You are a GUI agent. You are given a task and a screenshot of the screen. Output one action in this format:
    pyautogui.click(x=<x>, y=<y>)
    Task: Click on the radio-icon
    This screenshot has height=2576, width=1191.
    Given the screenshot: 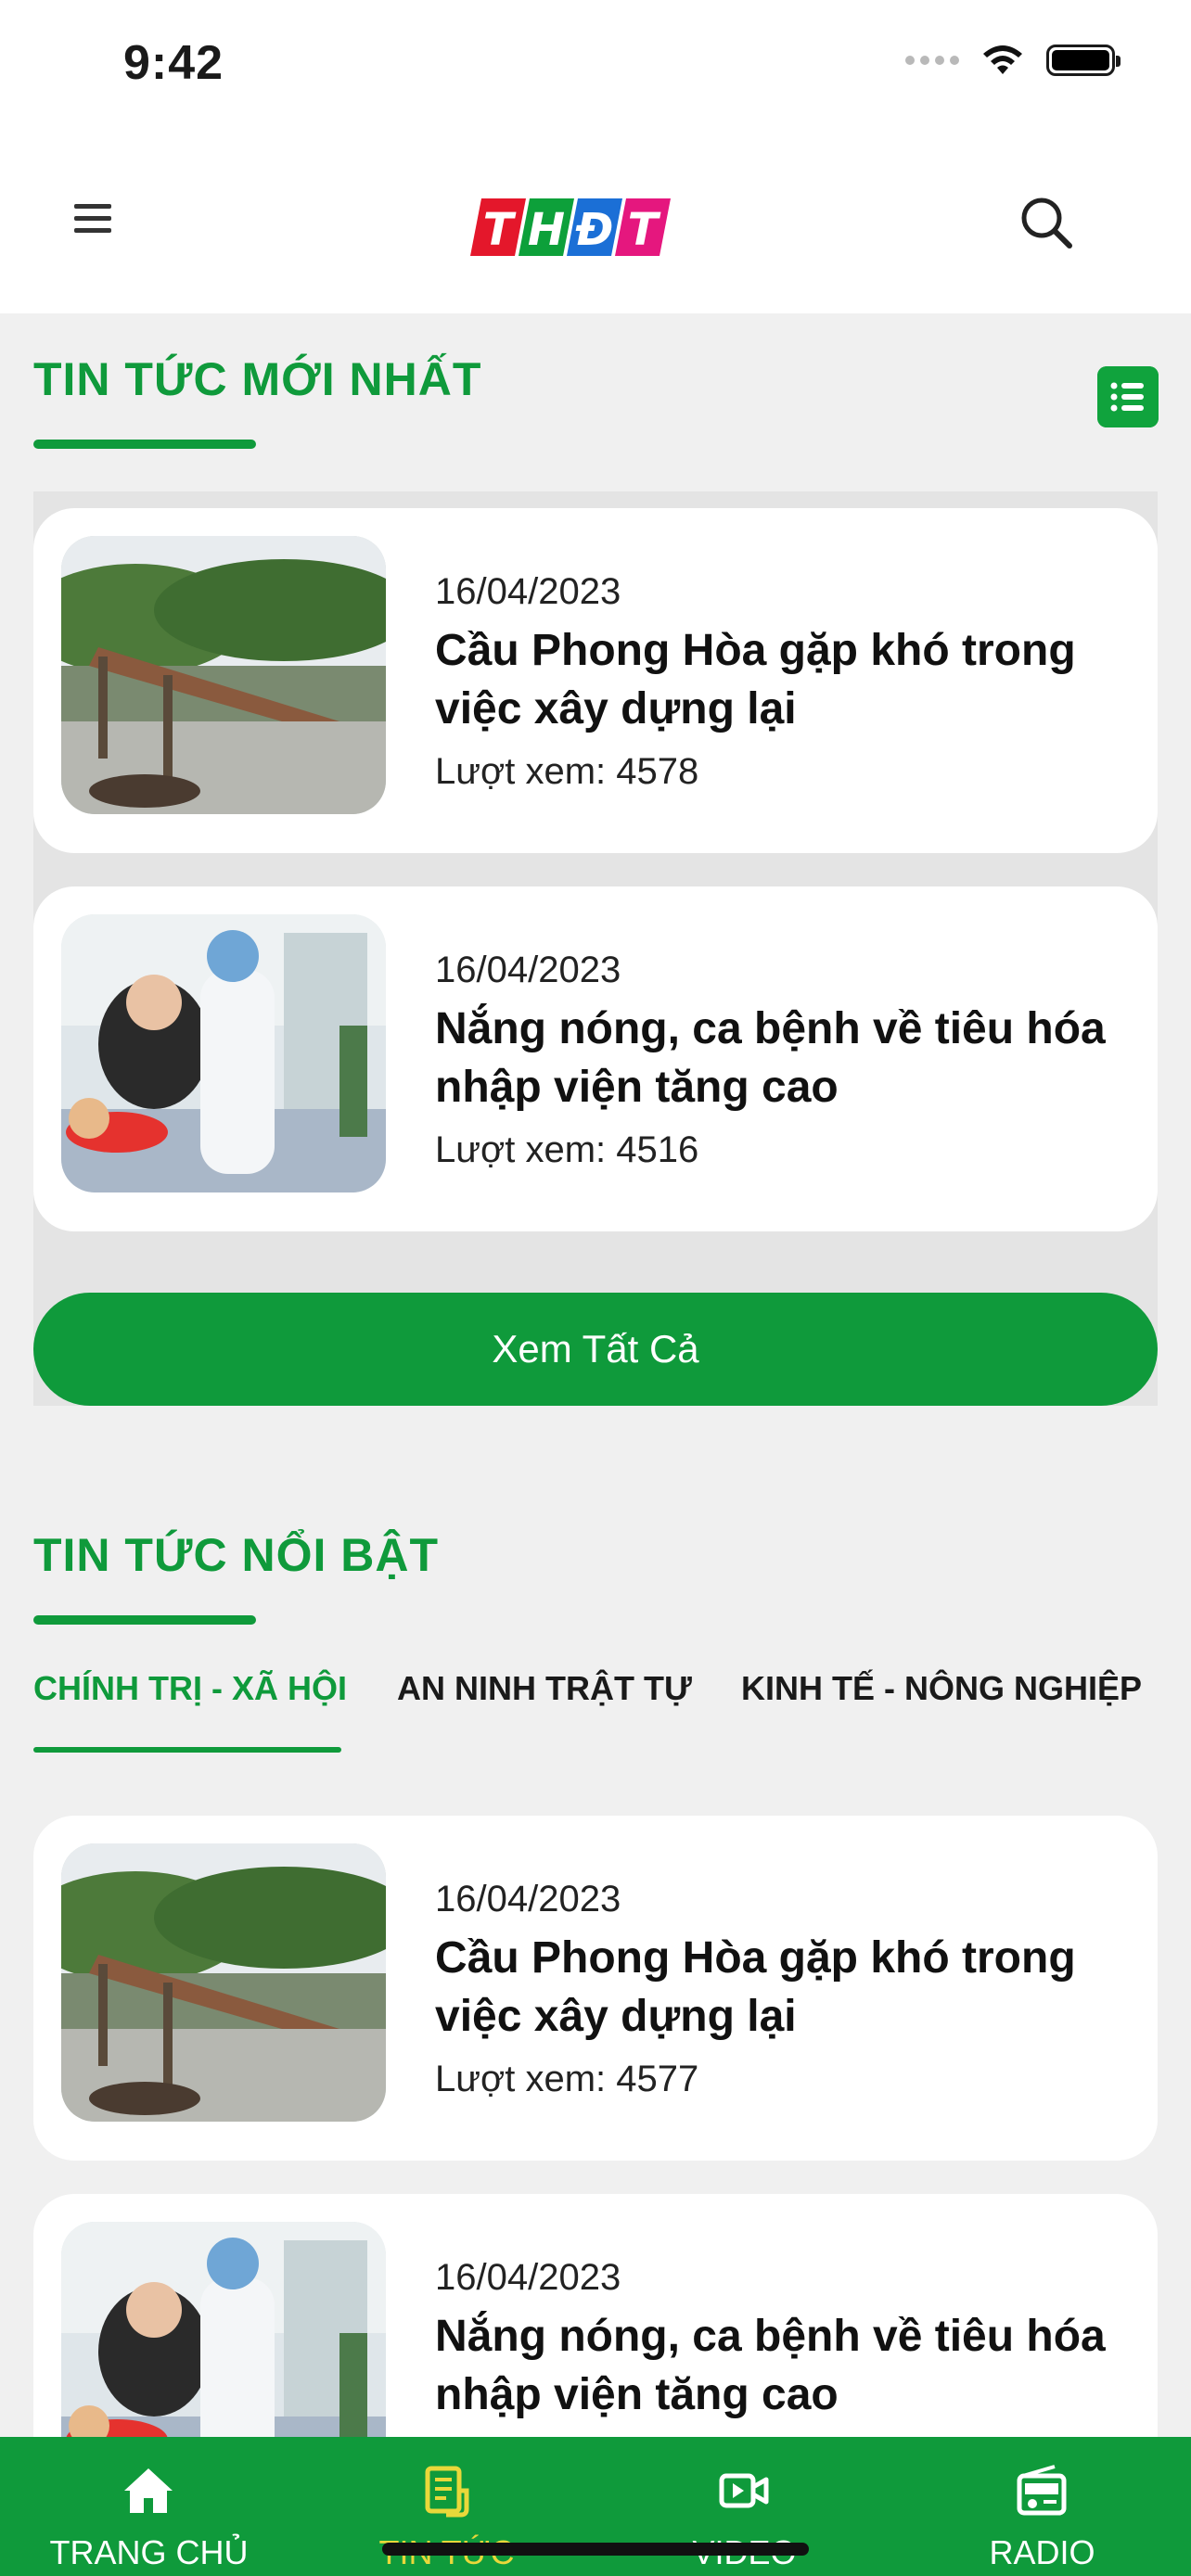 What is the action you would take?
    pyautogui.click(x=1042, y=2490)
    